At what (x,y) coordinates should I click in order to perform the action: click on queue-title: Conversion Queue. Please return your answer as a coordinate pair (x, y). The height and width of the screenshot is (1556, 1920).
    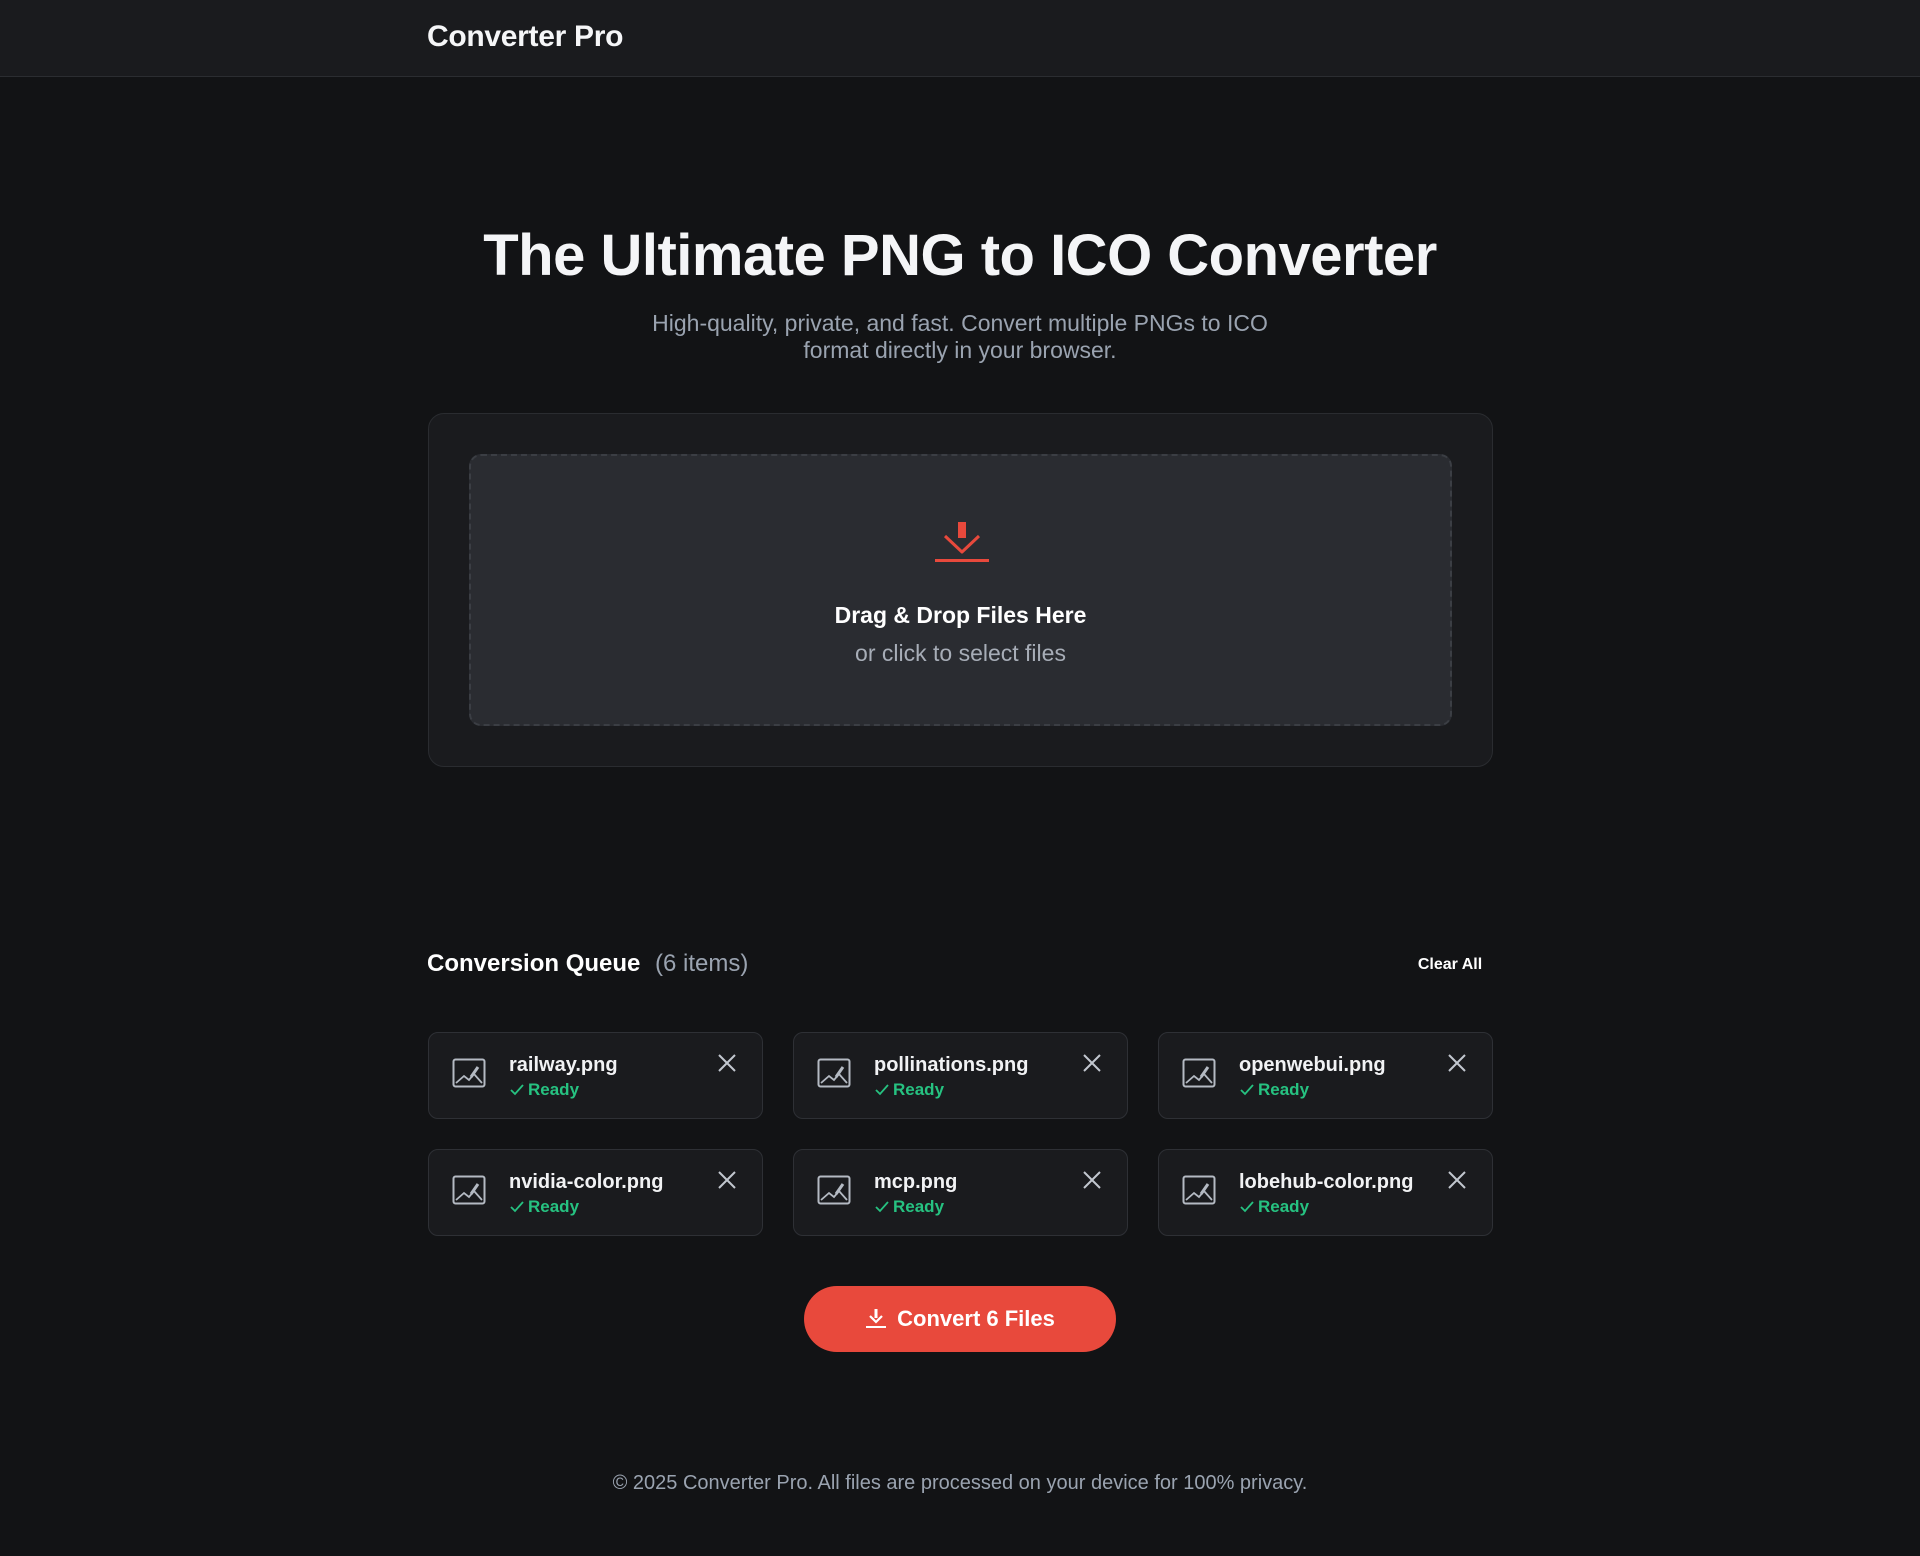
    Looking at the image, I should click on (534, 963).